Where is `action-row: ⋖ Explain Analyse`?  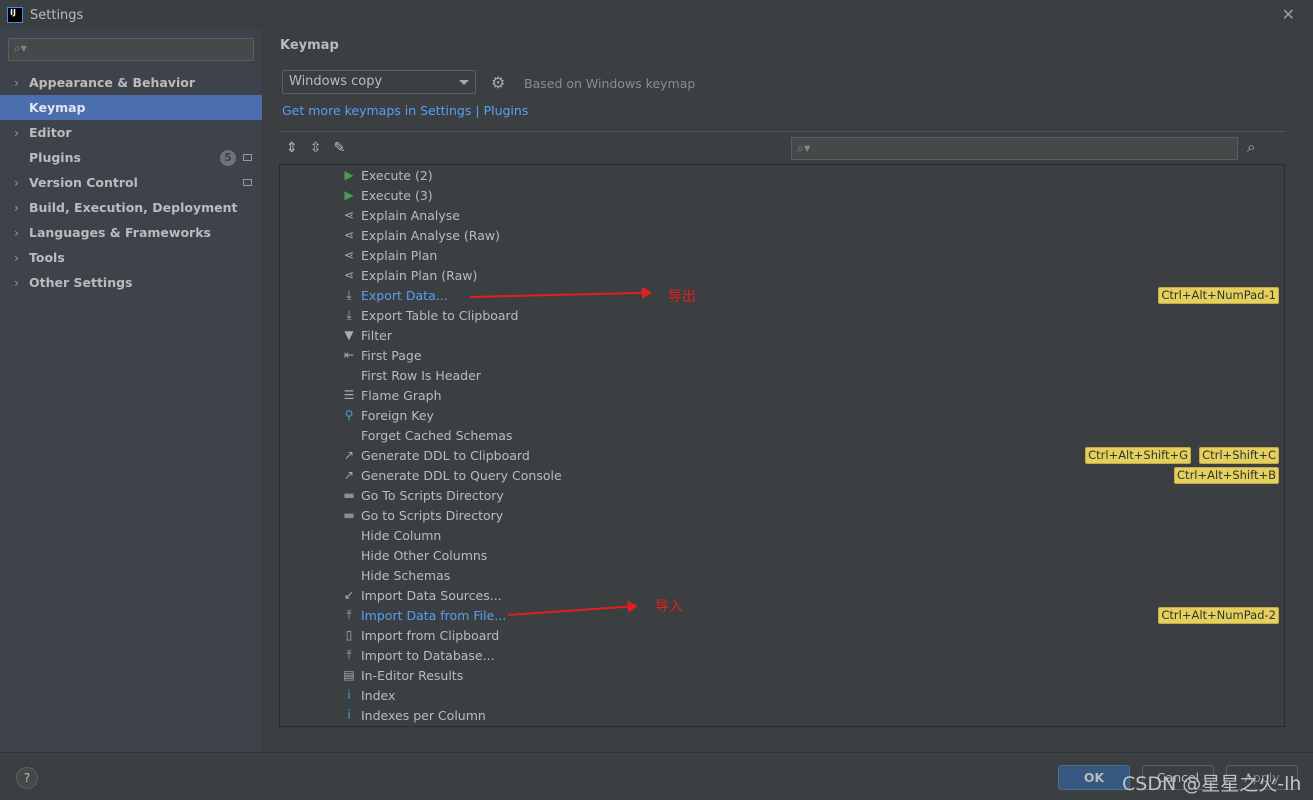 action-row: ⋖ Explain Analyse is located at coordinates (780, 215).